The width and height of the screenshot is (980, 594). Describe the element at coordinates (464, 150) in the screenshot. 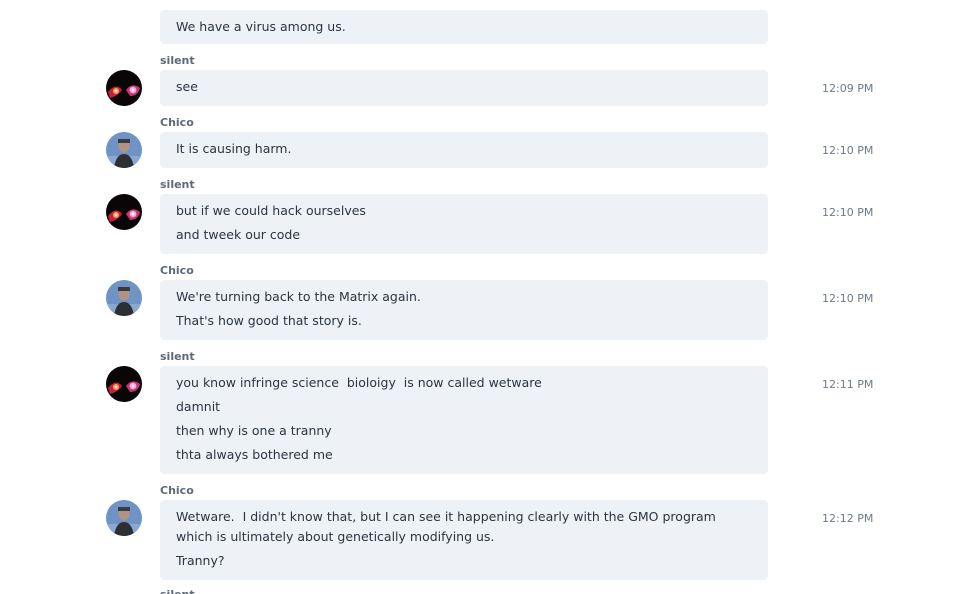

I see `message-bubble: It is causing harm.` at that location.